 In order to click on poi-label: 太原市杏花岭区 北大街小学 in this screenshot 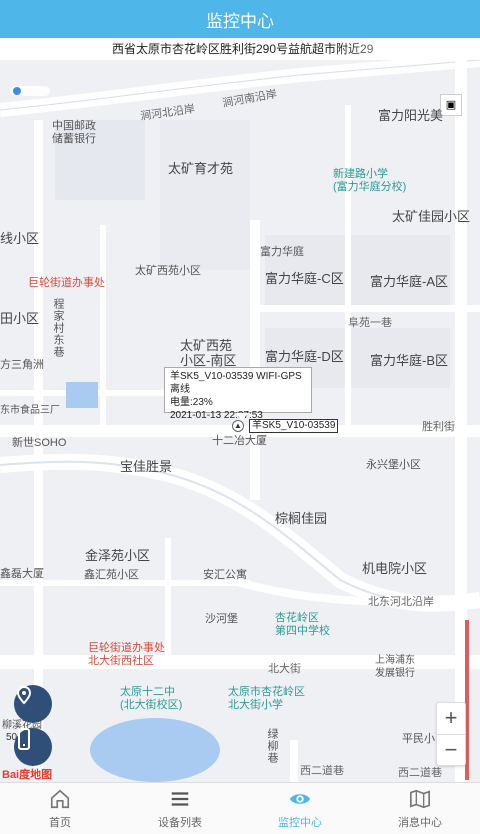, I will do `click(266, 698)`.